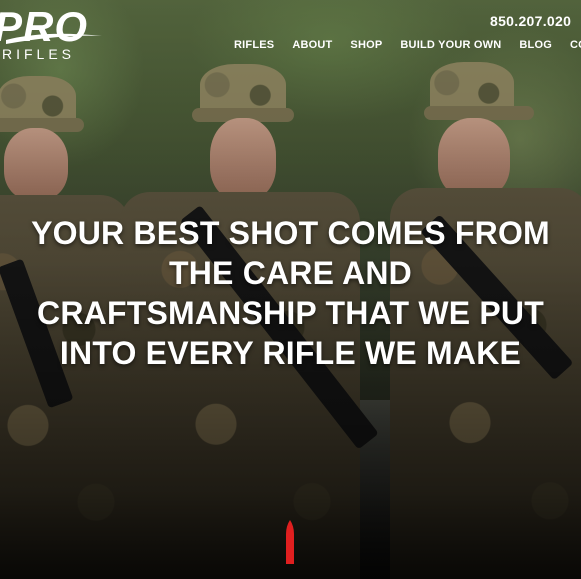  I want to click on logo-subtitle: RIFLES, so click(39, 54).